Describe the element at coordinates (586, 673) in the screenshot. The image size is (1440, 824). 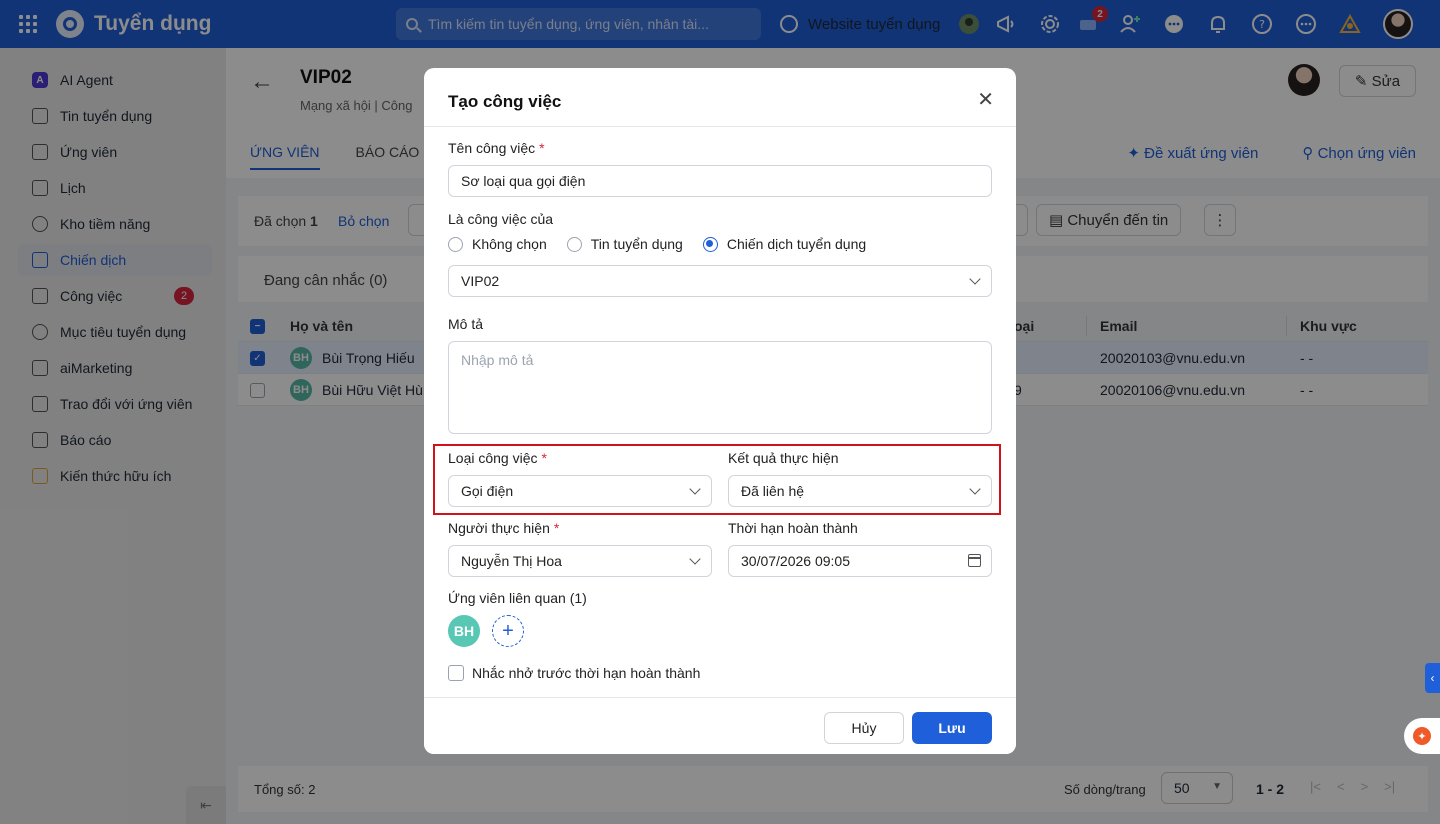
I see `reminder-label: Nhắc nhở trước thời hạn hoàn thành` at that location.